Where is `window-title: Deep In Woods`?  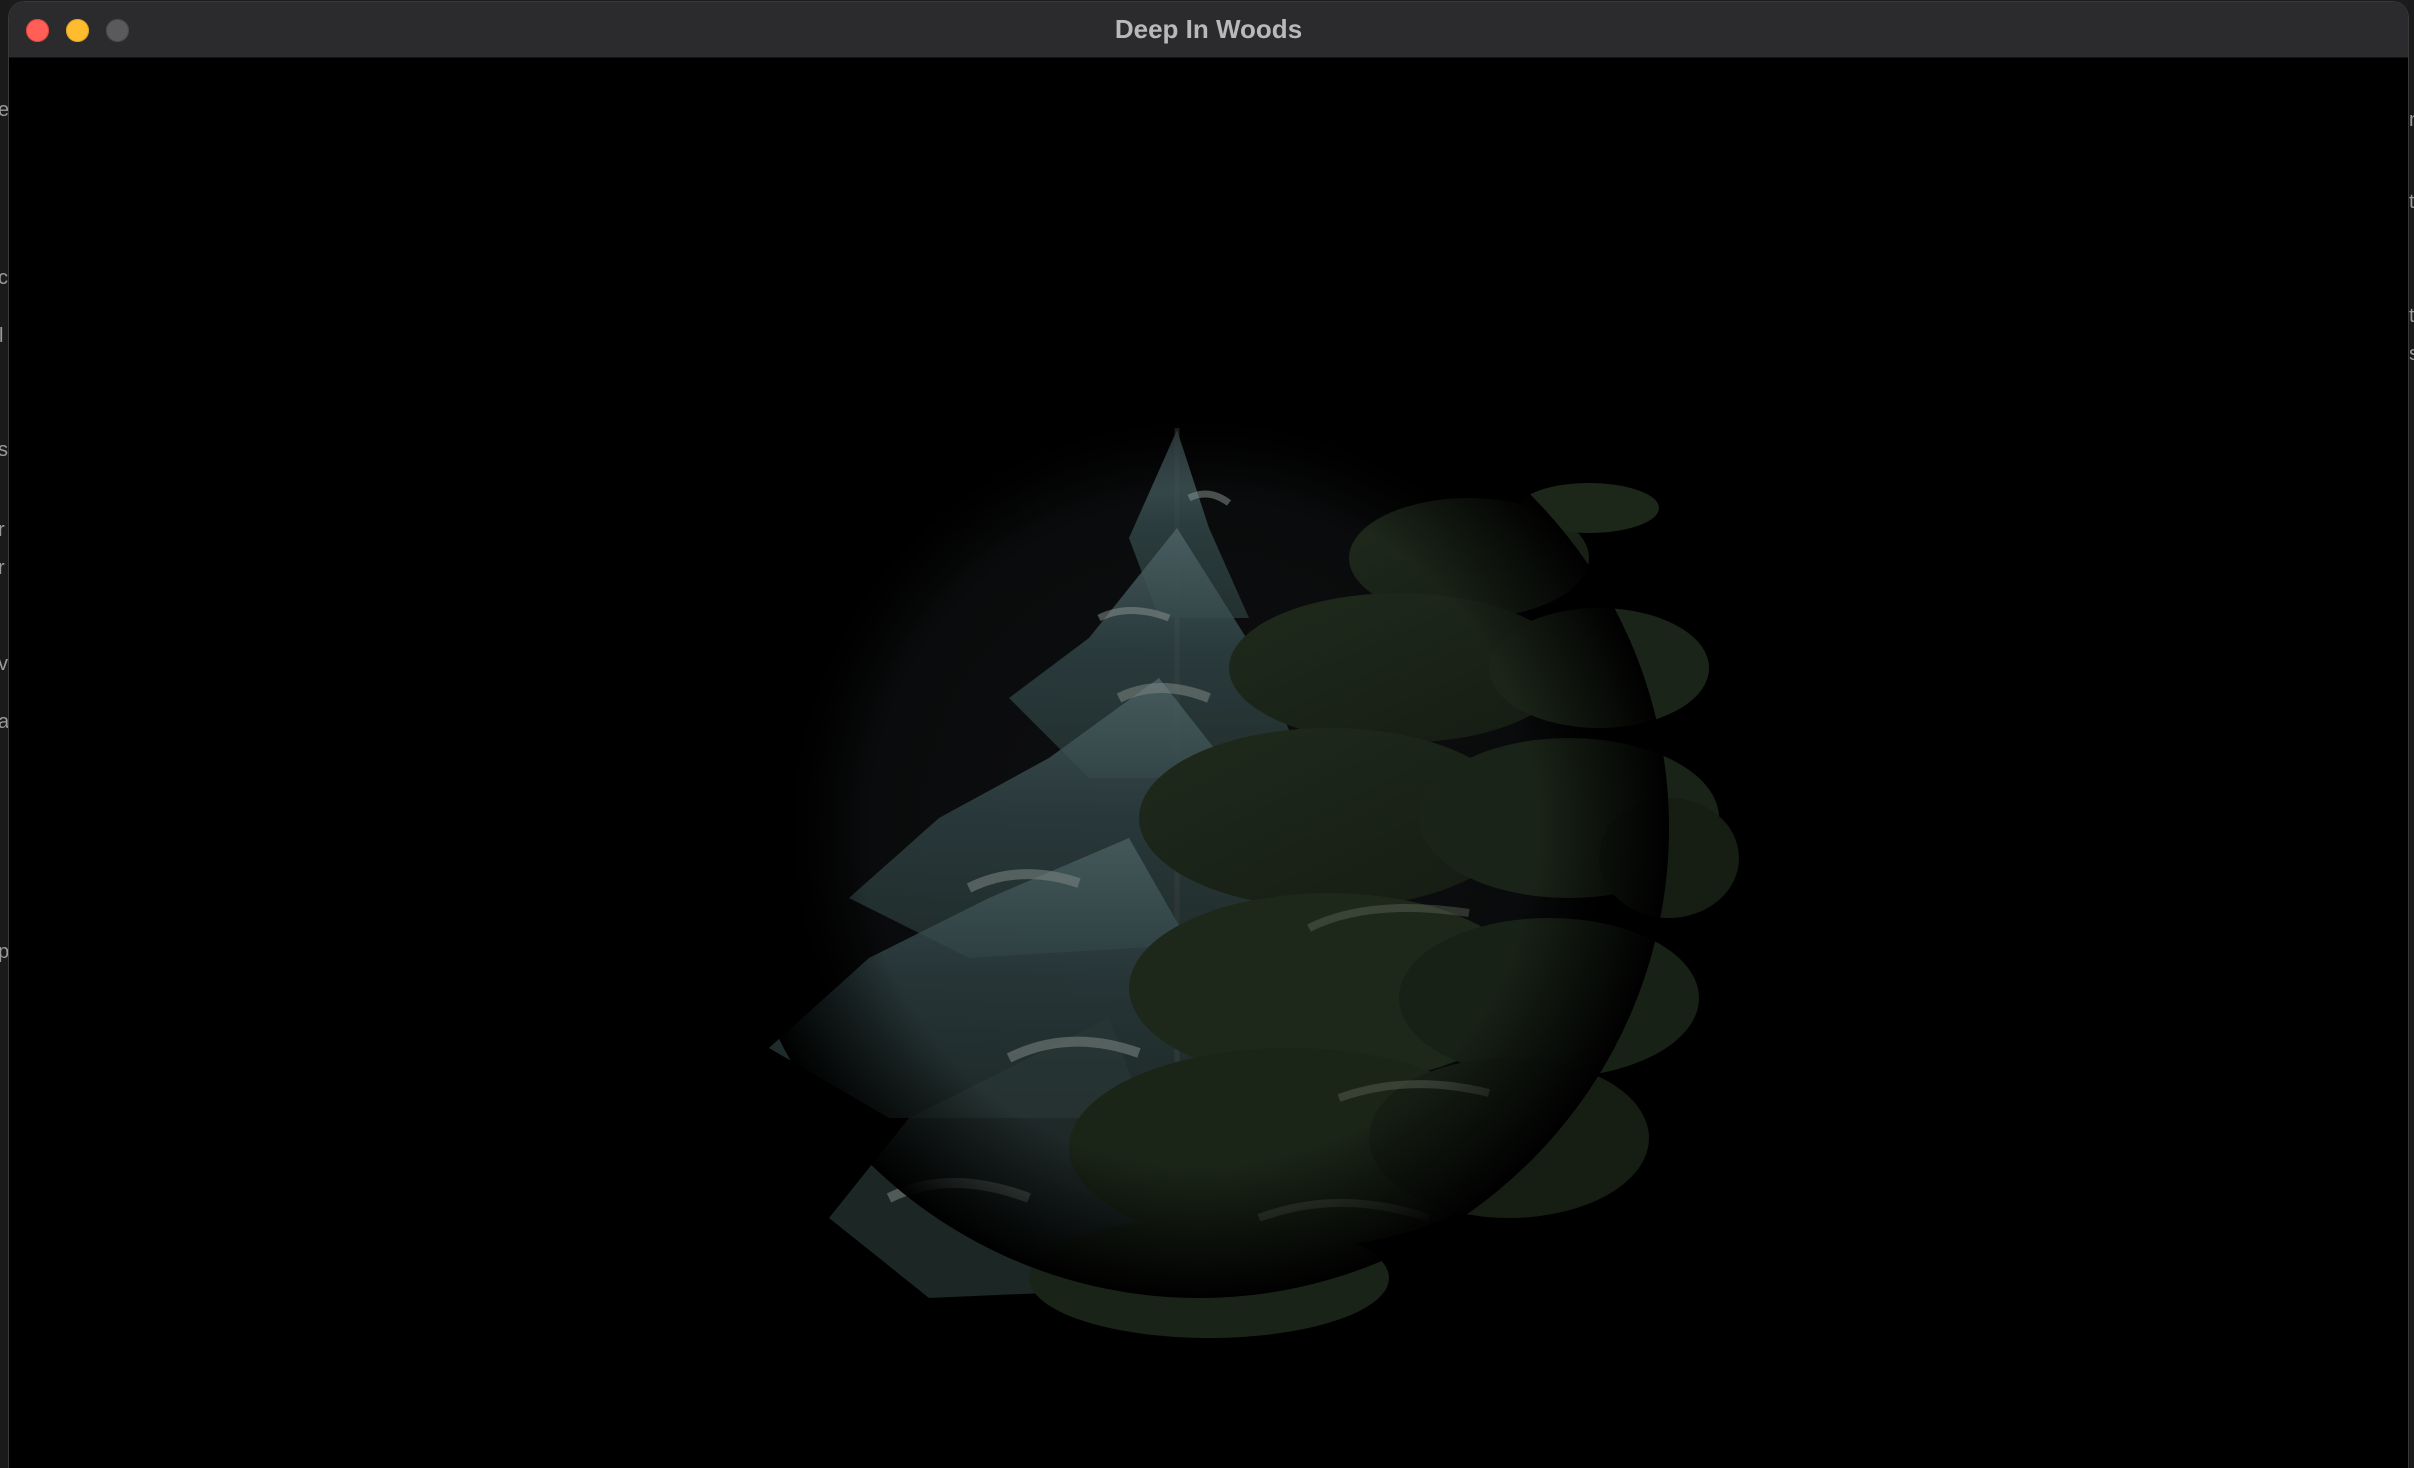 window-title: Deep In Woods is located at coordinates (1208, 29).